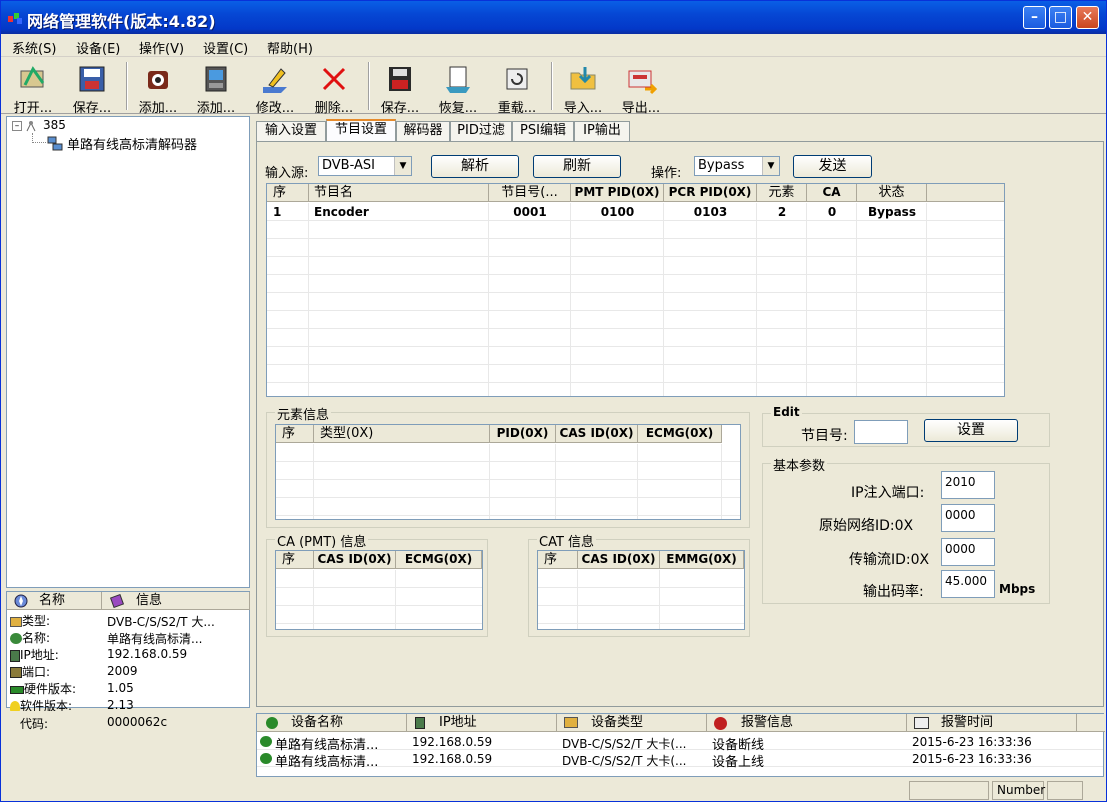 This screenshot has width=1107, height=802. What do you see at coordinates (577, 166) in the screenshot?
I see `refresh-button: 刷新` at bounding box center [577, 166].